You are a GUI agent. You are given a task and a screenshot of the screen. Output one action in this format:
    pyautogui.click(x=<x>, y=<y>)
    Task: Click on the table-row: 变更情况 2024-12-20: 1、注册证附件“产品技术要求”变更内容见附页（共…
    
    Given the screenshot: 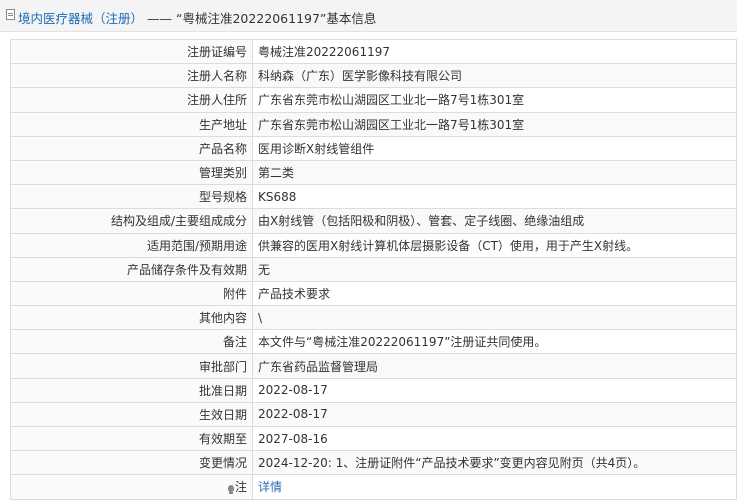 What is the action you would take?
    pyautogui.click(x=373, y=463)
    